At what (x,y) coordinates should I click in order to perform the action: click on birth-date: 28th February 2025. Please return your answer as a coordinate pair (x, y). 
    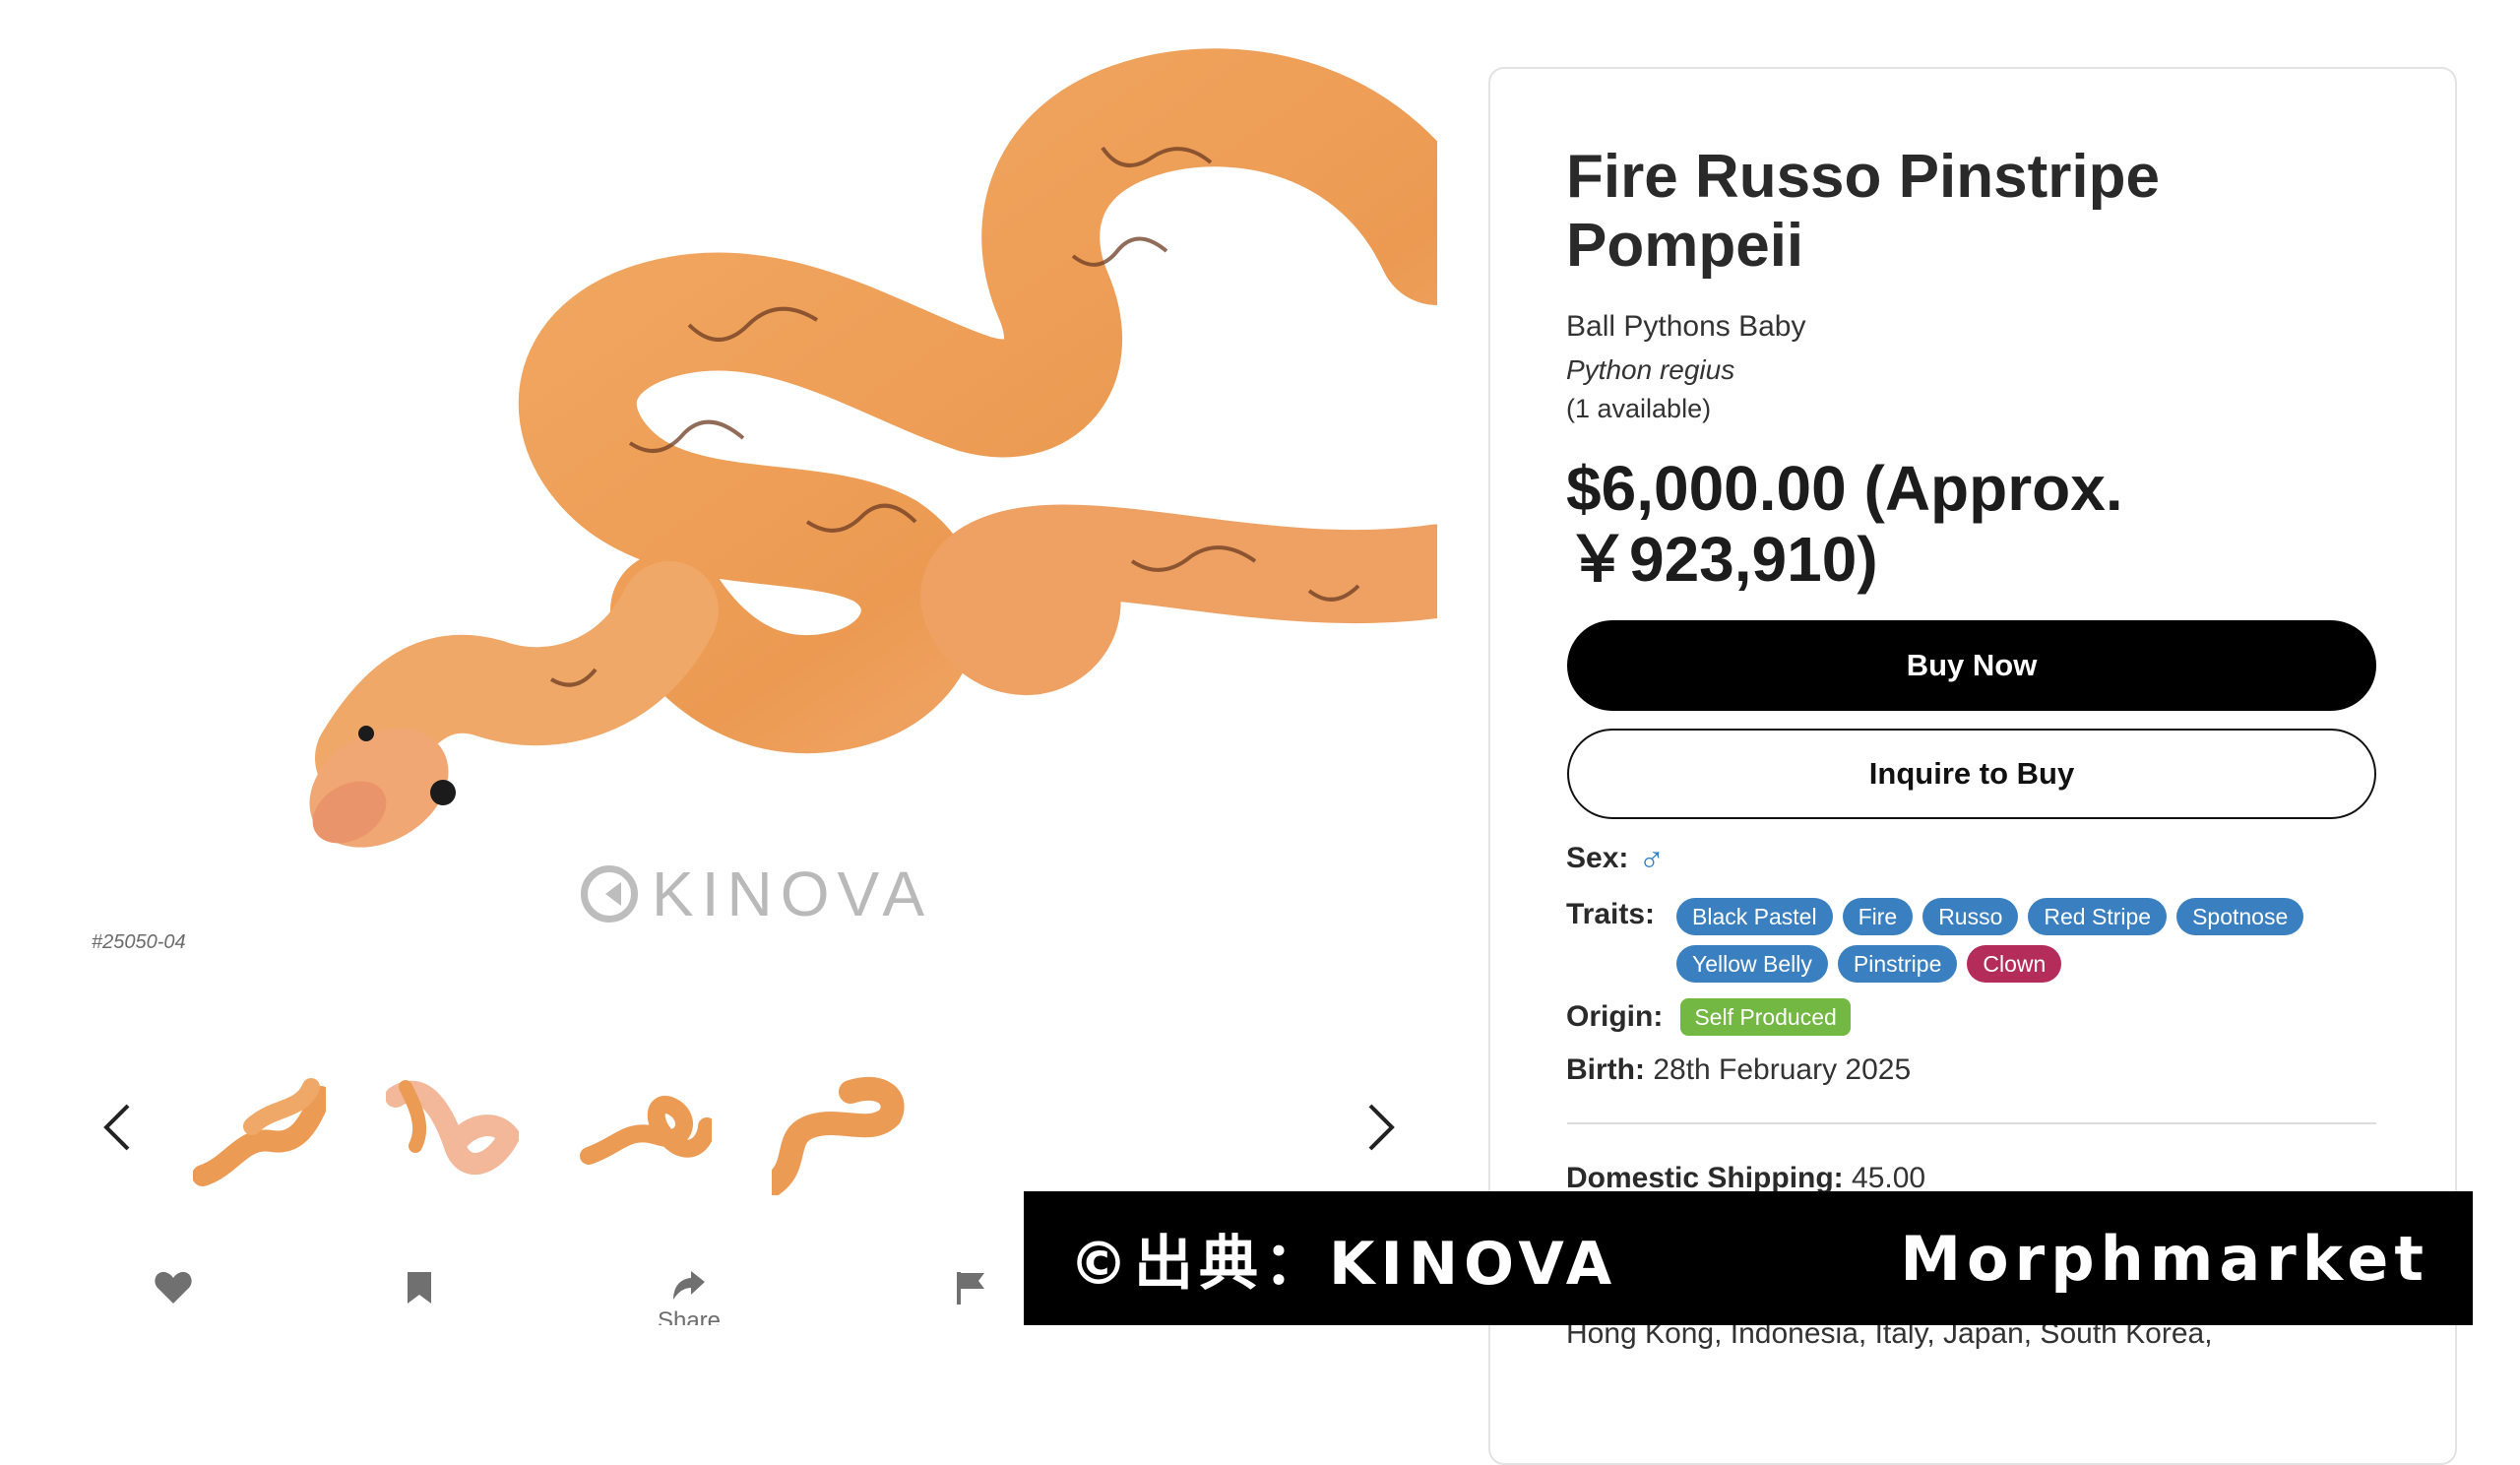
    Looking at the image, I should click on (1782, 1069).